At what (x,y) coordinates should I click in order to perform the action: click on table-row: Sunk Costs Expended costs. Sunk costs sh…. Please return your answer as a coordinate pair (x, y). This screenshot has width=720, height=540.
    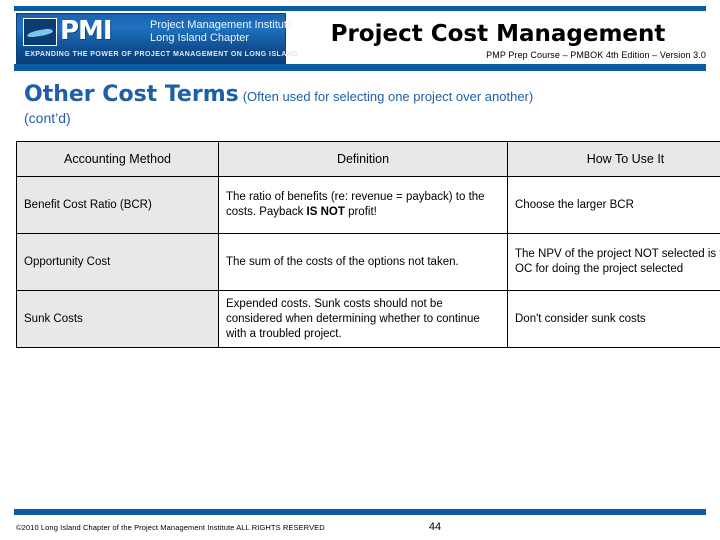
    Looking at the image, I should click on (368, 319).